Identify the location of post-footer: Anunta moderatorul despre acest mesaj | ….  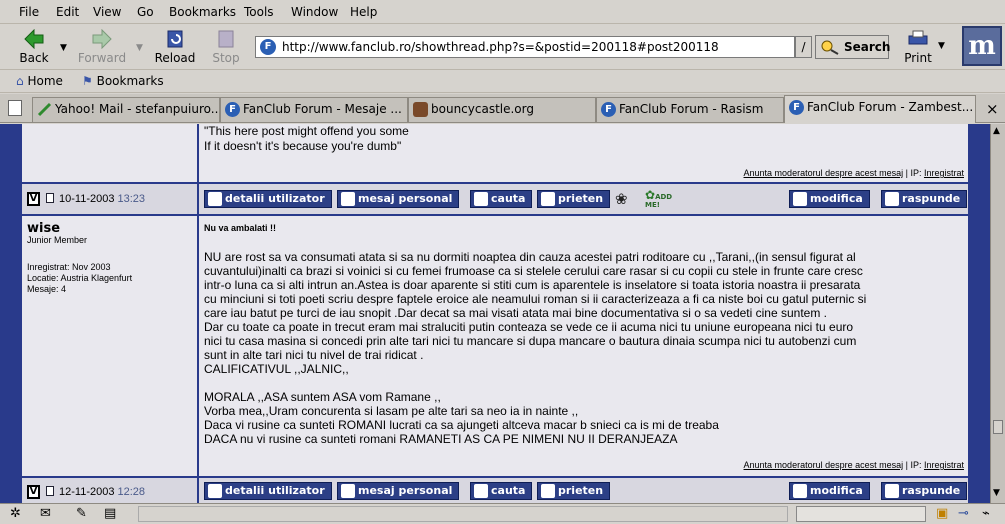
(854, 465).